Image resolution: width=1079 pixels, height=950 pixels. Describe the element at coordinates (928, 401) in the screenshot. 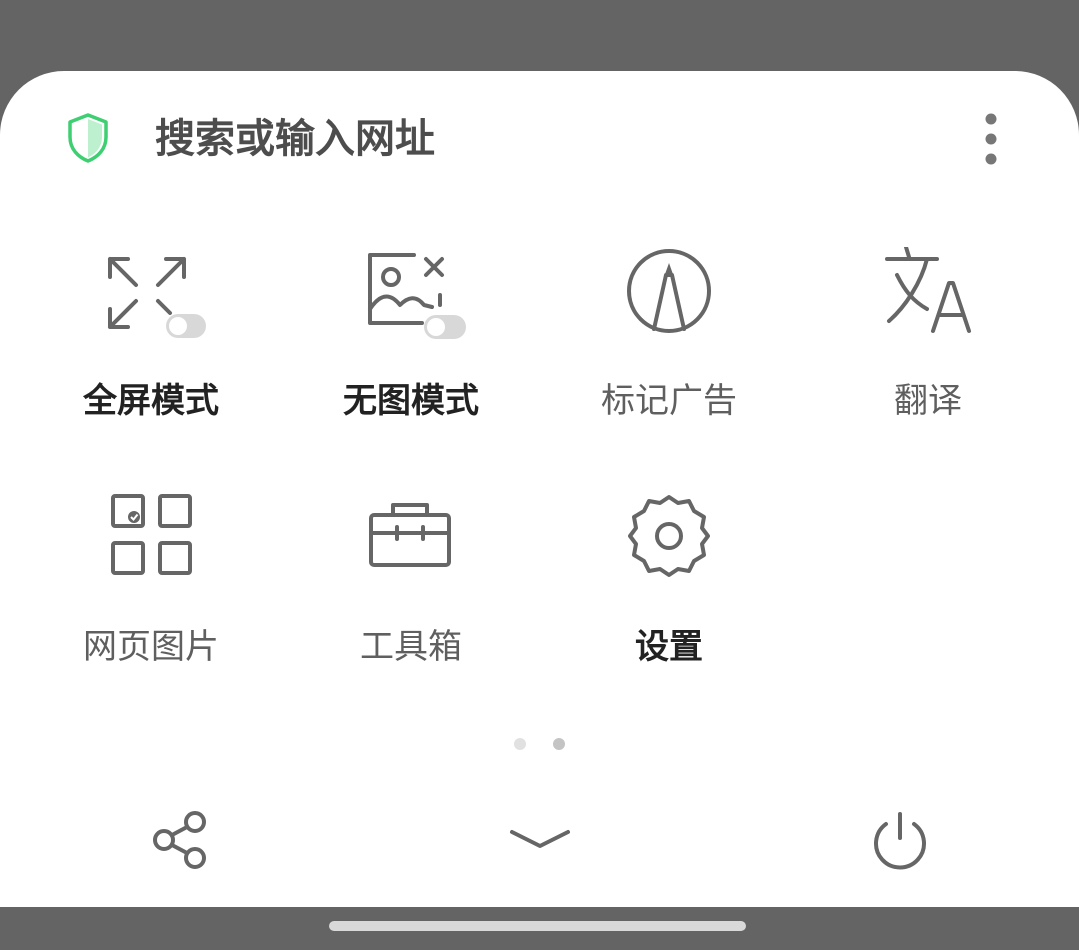

I see `menu-label-translate: 翻译` at that location.